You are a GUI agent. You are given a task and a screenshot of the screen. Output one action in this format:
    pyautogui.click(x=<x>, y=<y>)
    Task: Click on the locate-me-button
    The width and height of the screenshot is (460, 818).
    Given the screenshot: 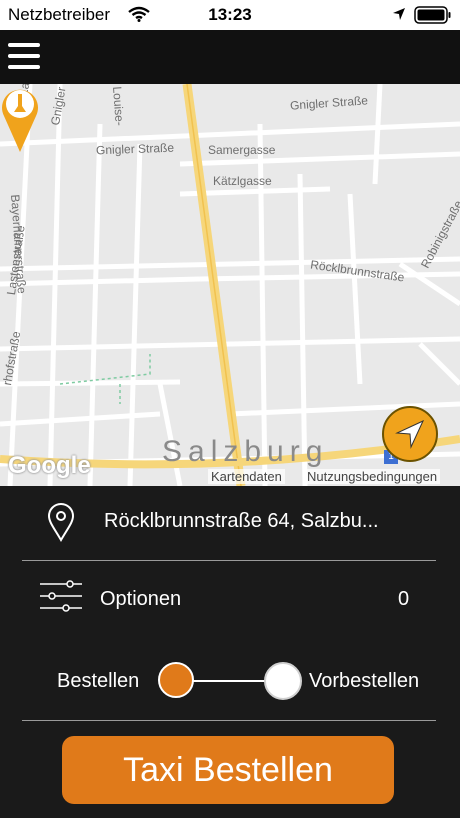 What is the action you would take?
    pyautogui.click(x=410, y=434)
    